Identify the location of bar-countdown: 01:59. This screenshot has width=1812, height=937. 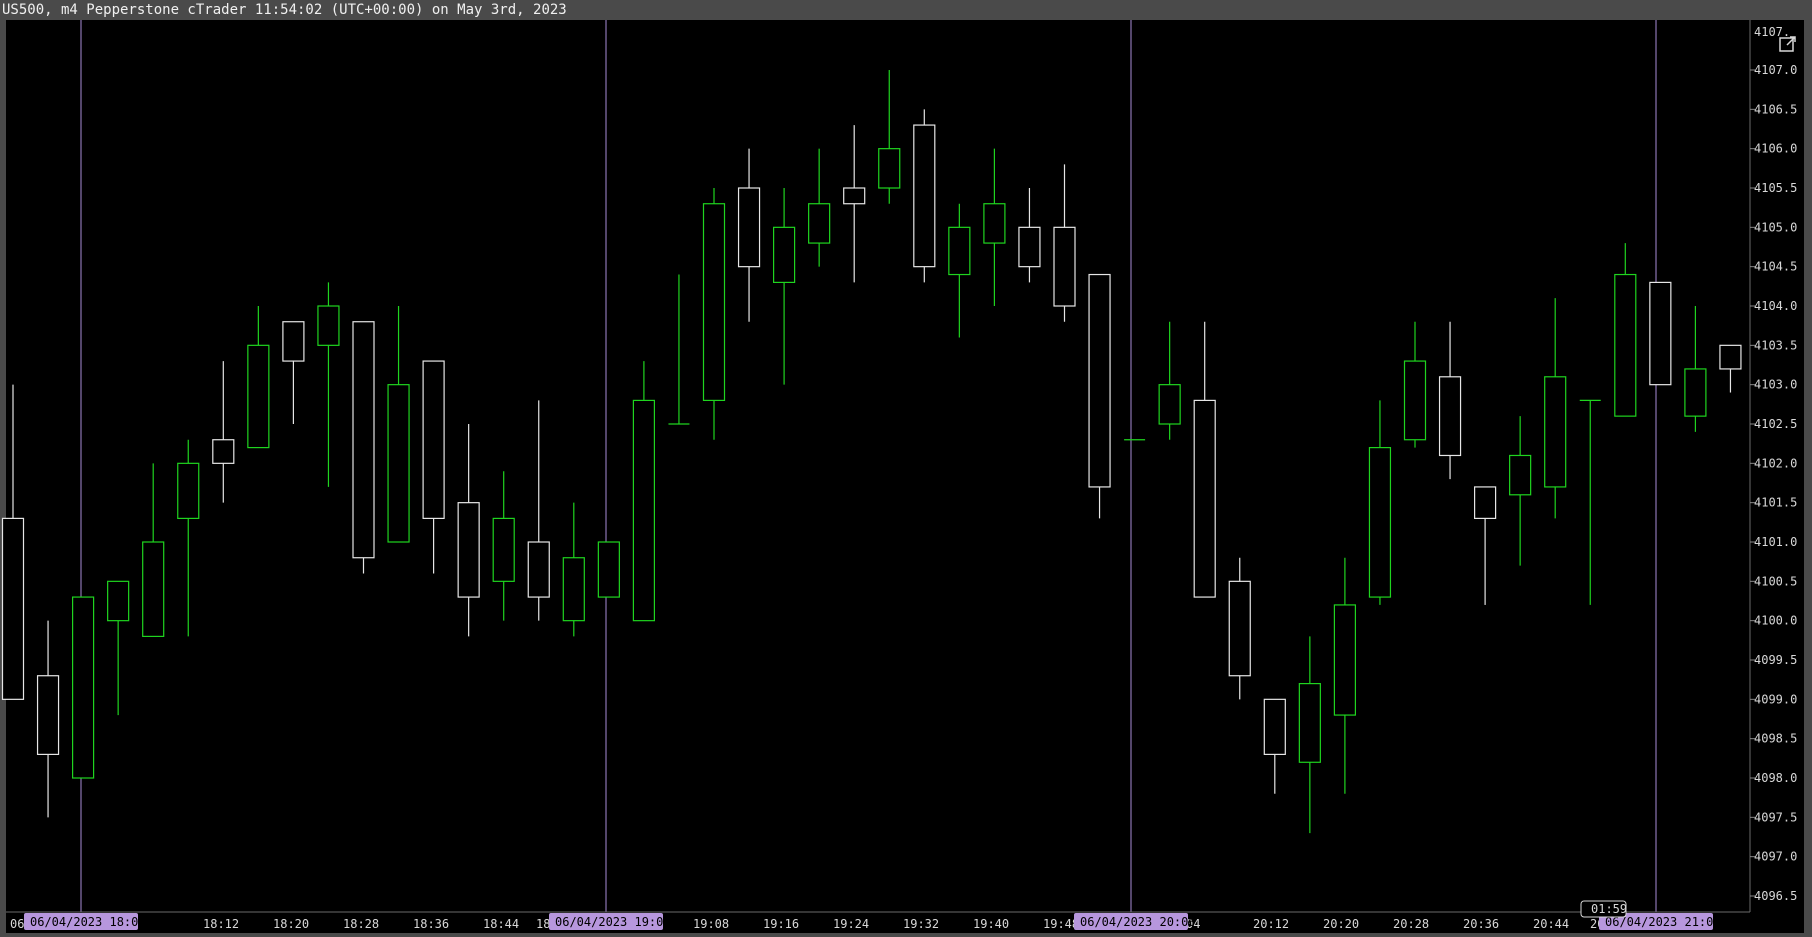
(1603, 909).